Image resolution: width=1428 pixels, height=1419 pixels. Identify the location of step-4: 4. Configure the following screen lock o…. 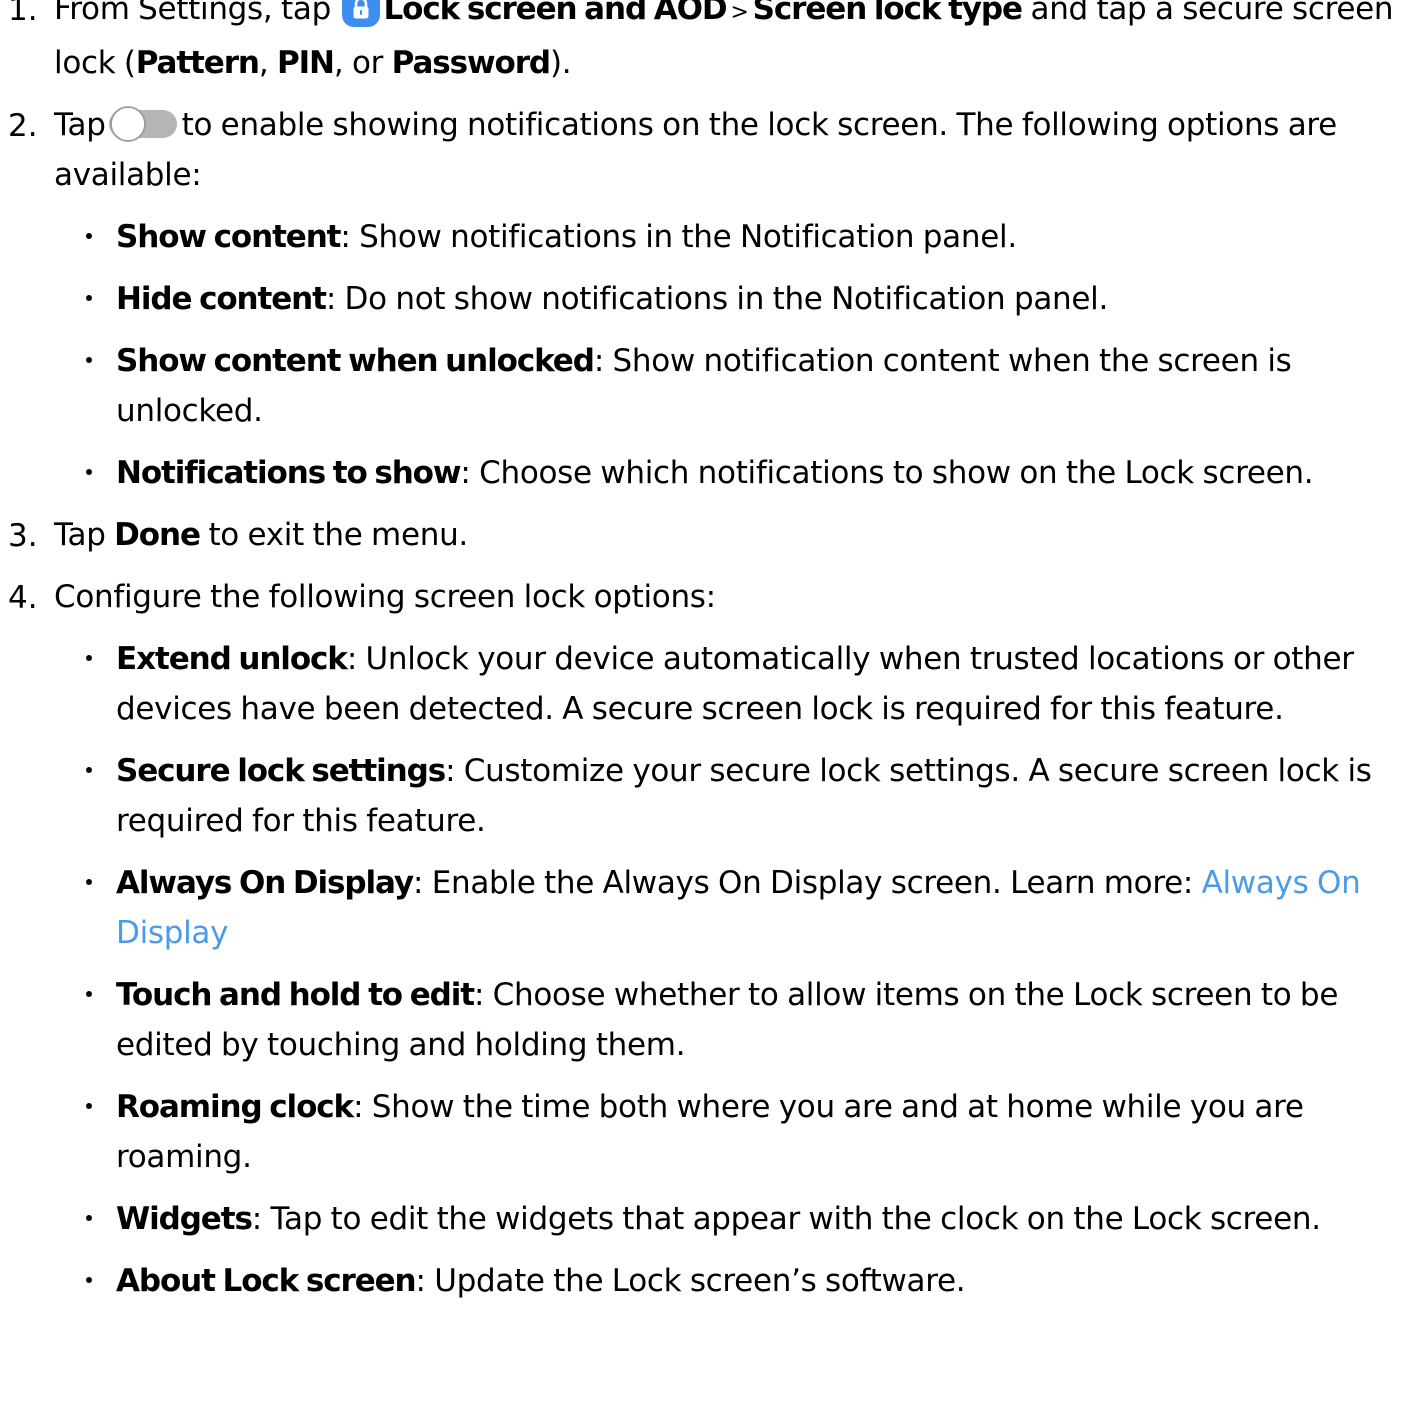
(714, 597).